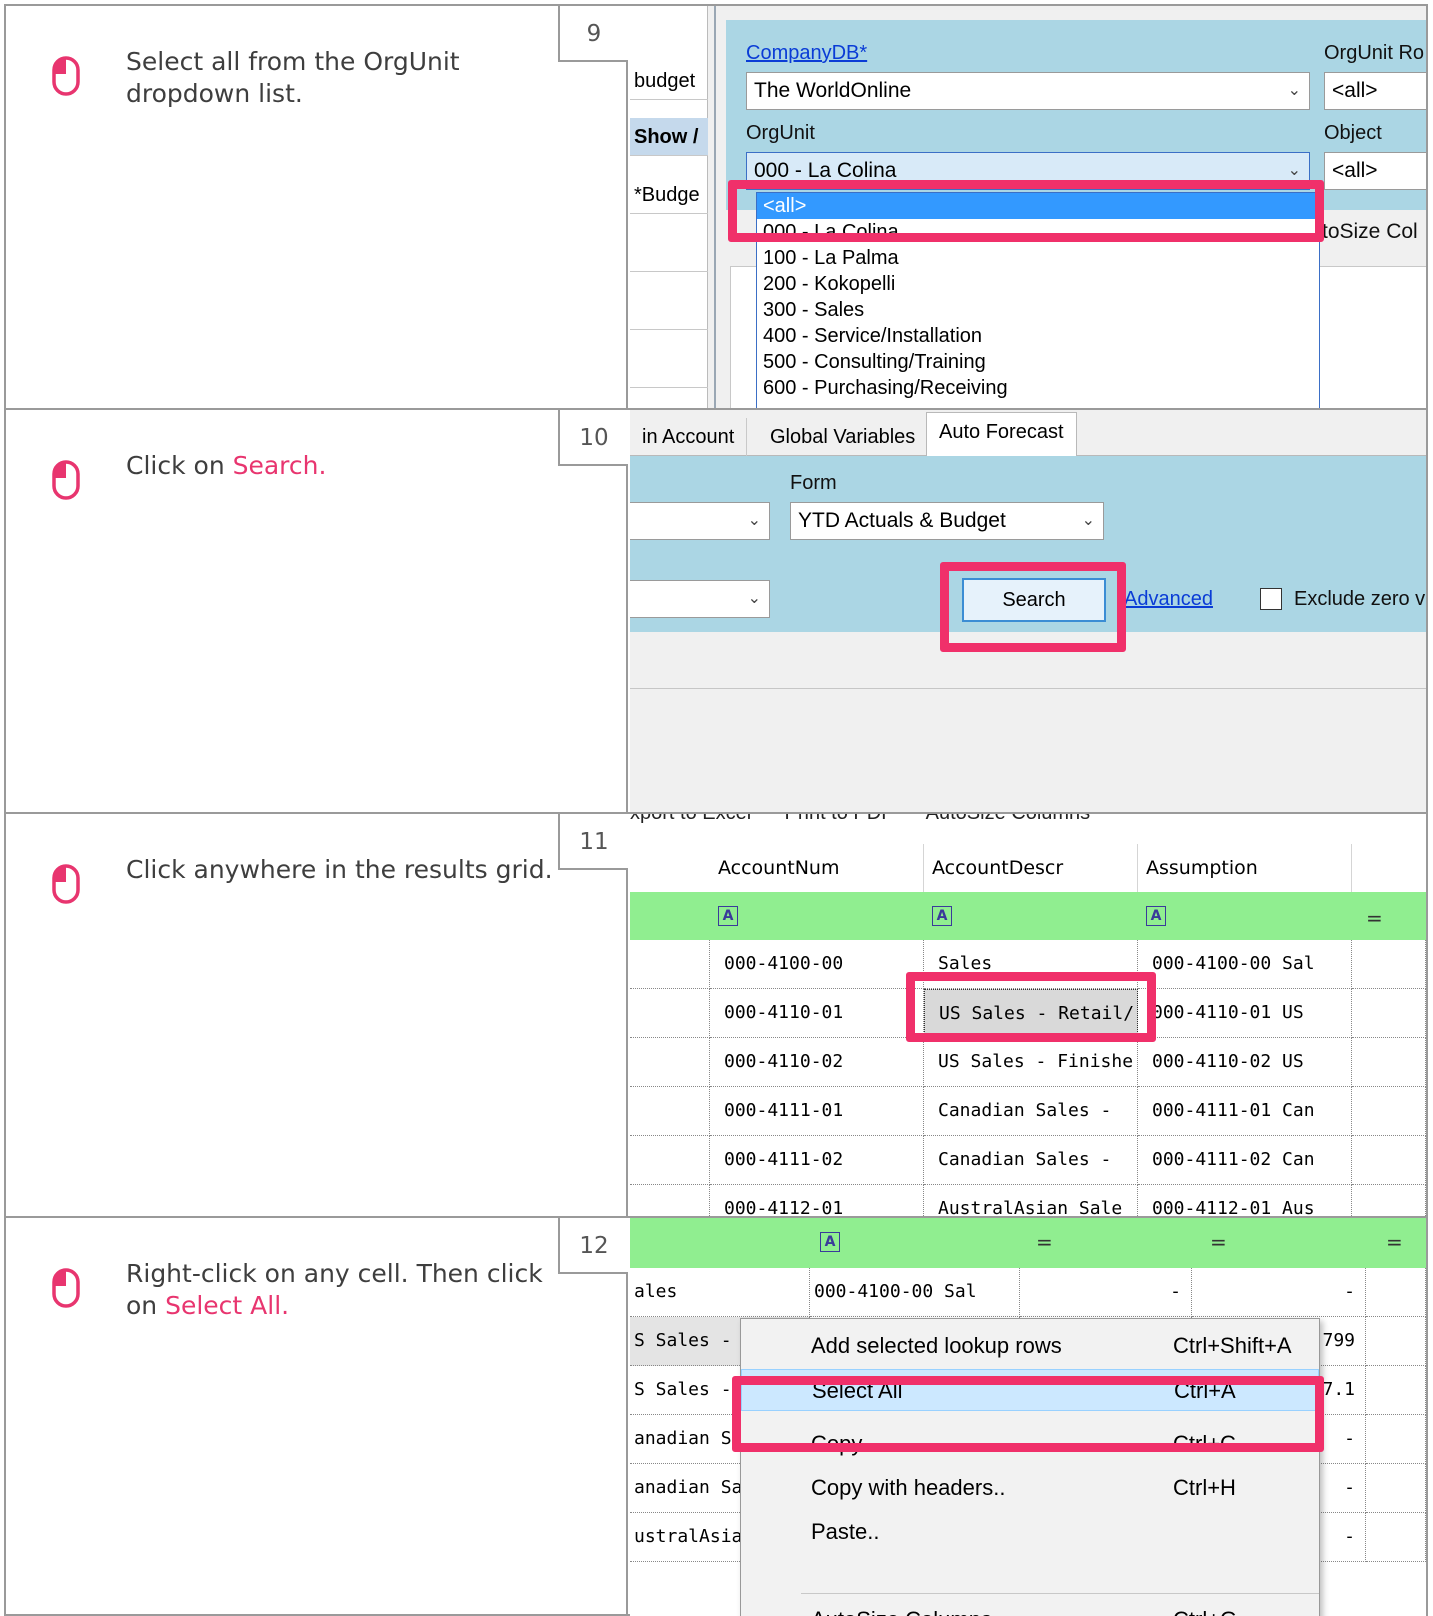 This screenshot has width=1433, height=1616. I want to click on chevron-down-icon: ⌄, so click(754, 598).